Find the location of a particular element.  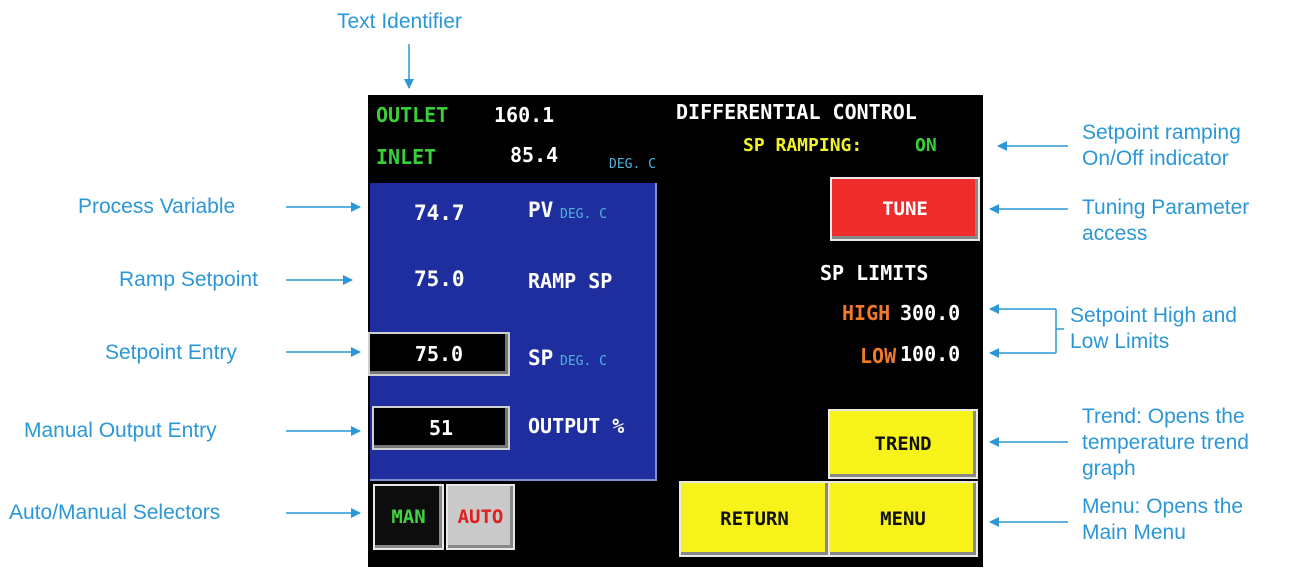

inlet-unit: DEG. C is located at coordinates (632, 164).